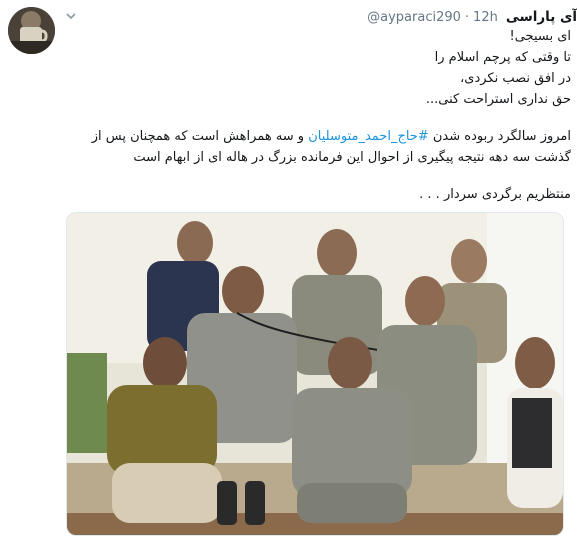 Image resolution: width=577 pixels, height=545 pixels. I want to click on poem-line-3: در افق نصب نکردی،, so click(515, 78).